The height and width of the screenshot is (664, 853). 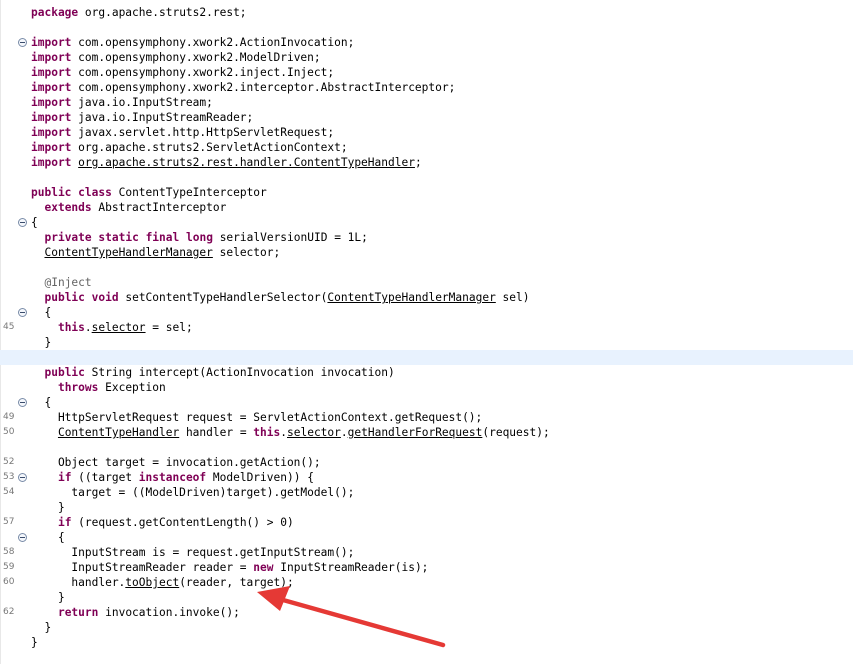 What do you see at coordinates (152, 582) in the screenshot?
I see `underlined-token: toObject` at bounding box center [152, 582].